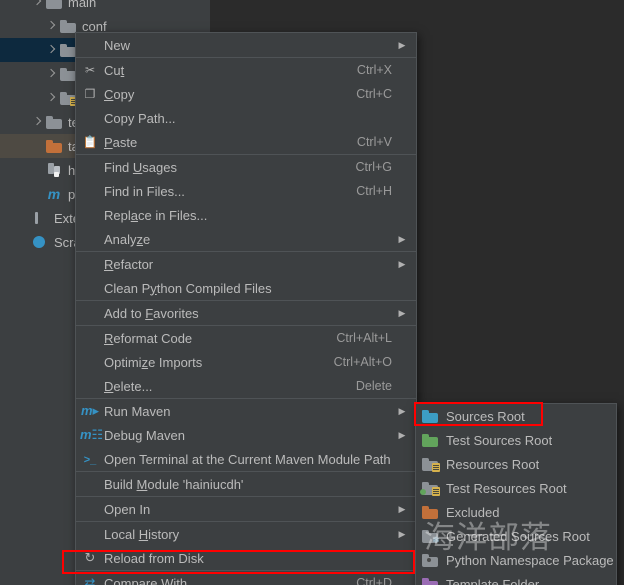  I want to click on menu-item-delete: Delete... Delete, so click(246, 386).